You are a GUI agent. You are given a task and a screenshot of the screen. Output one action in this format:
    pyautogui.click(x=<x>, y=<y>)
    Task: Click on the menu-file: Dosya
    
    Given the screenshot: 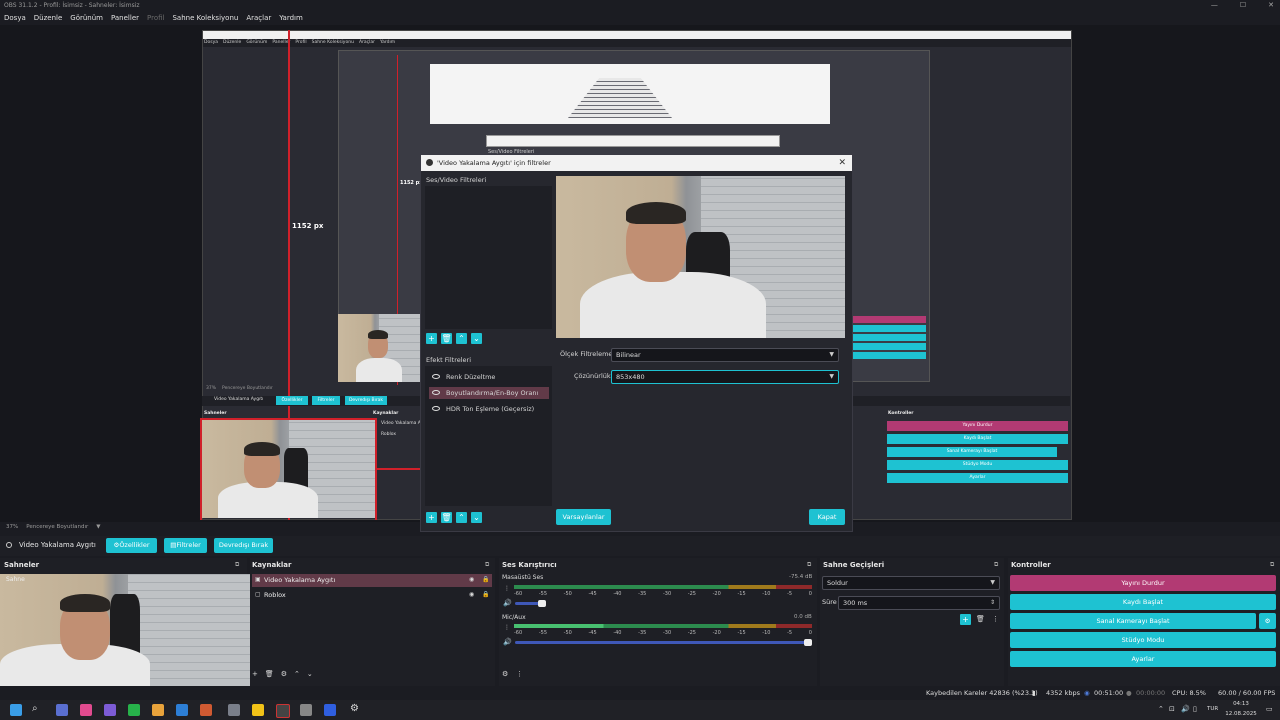 What is the action you would take?
    pyautogui.click(x=15, y=18)
    